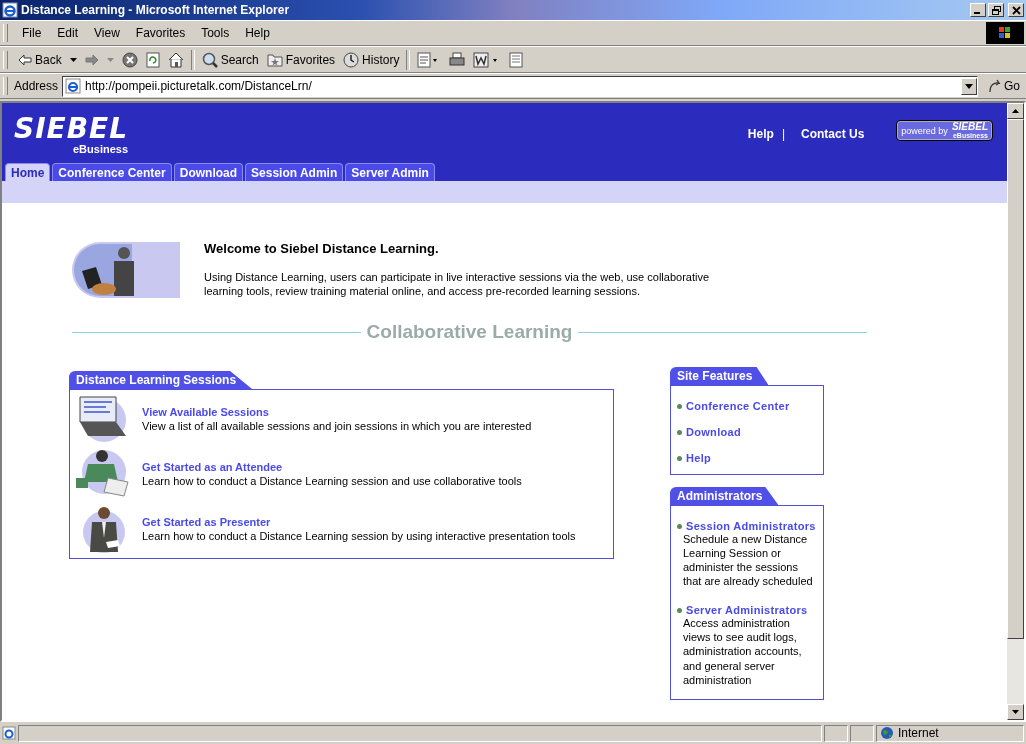 Image resolution: width=1026 pixels, height=744 pixels. Describe the element at coordinates (102, 474) in the screenshot. I see `person-writing-drawing` at that location.